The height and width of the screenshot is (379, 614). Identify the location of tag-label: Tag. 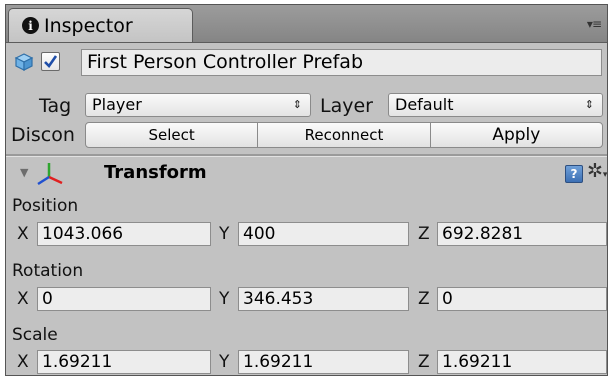
(55, 106).